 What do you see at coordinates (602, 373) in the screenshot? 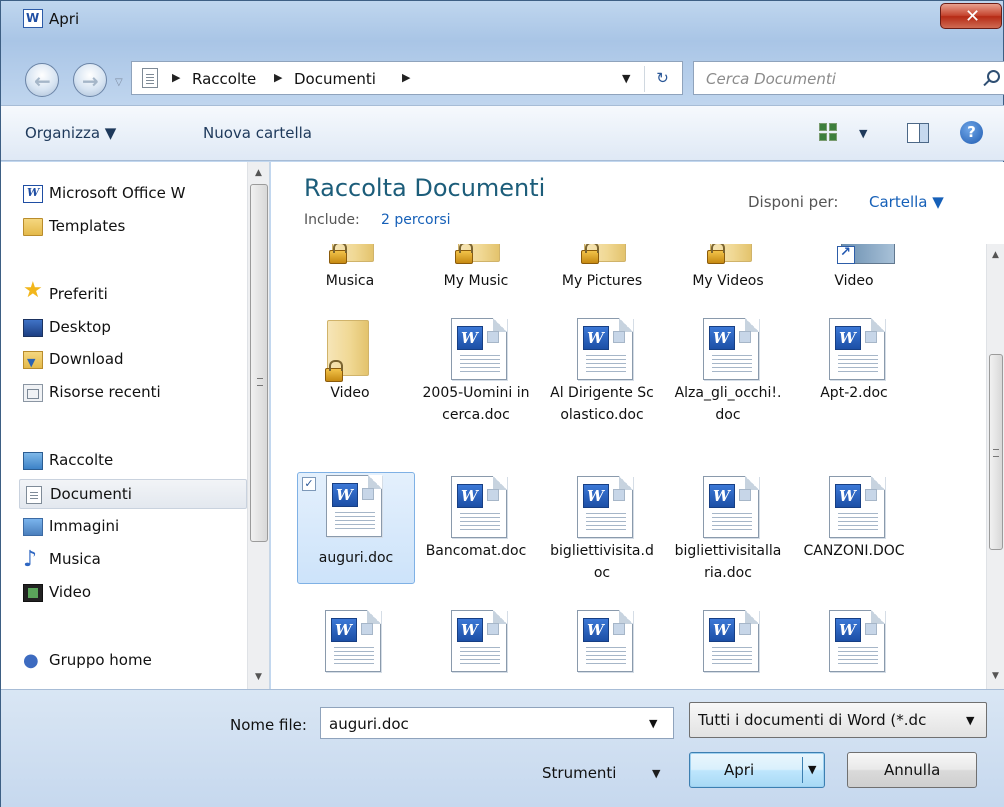
I see `file-item: Al Dirigente Scolastico.doc` at bounding box center [602, 373].